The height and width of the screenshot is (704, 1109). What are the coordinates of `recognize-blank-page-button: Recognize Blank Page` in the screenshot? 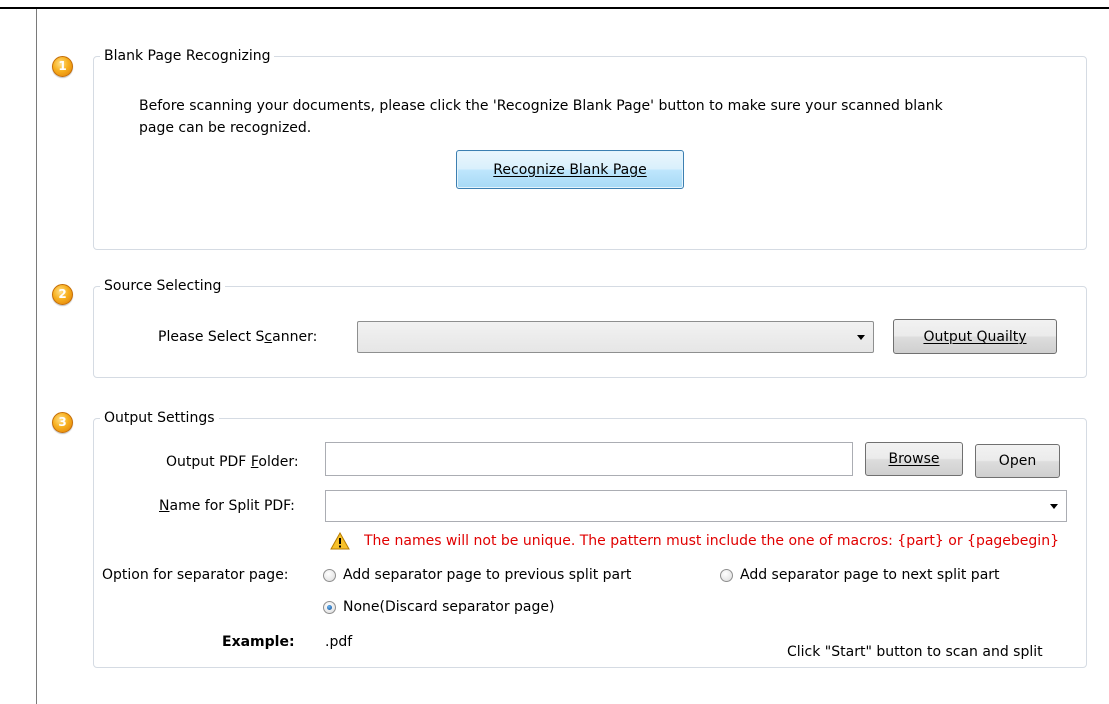 It's located at (570, 169).